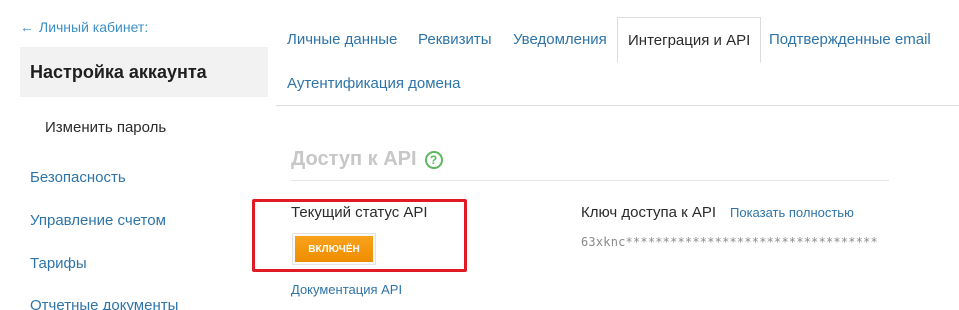  Describe the element at coordinates (374, 83) in the screenshot. I see `tab-domain-authentication: Аутентификация домена` at that location.